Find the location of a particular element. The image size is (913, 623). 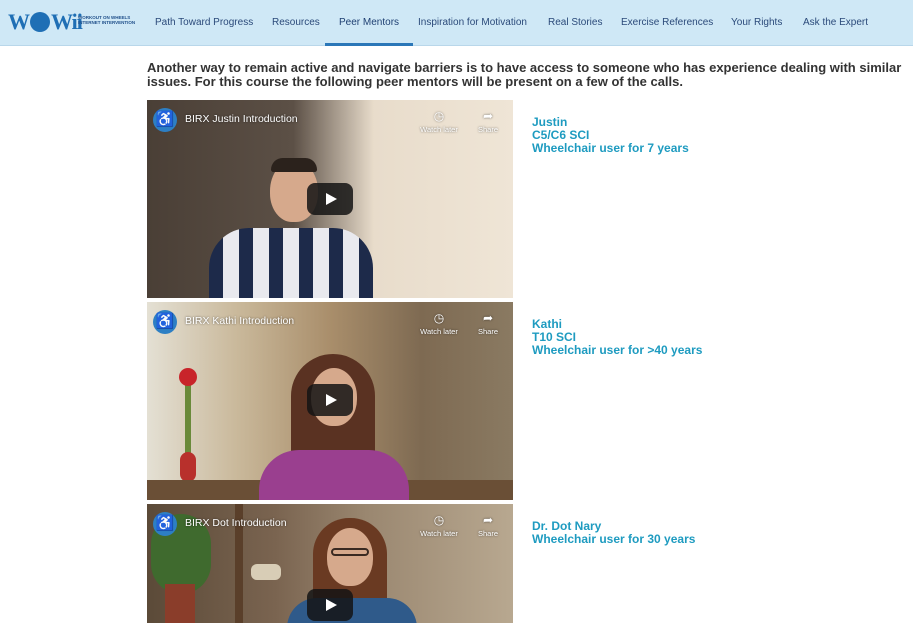

video-title: BIRX Dot Introduction is located at coordinates (236, 523).